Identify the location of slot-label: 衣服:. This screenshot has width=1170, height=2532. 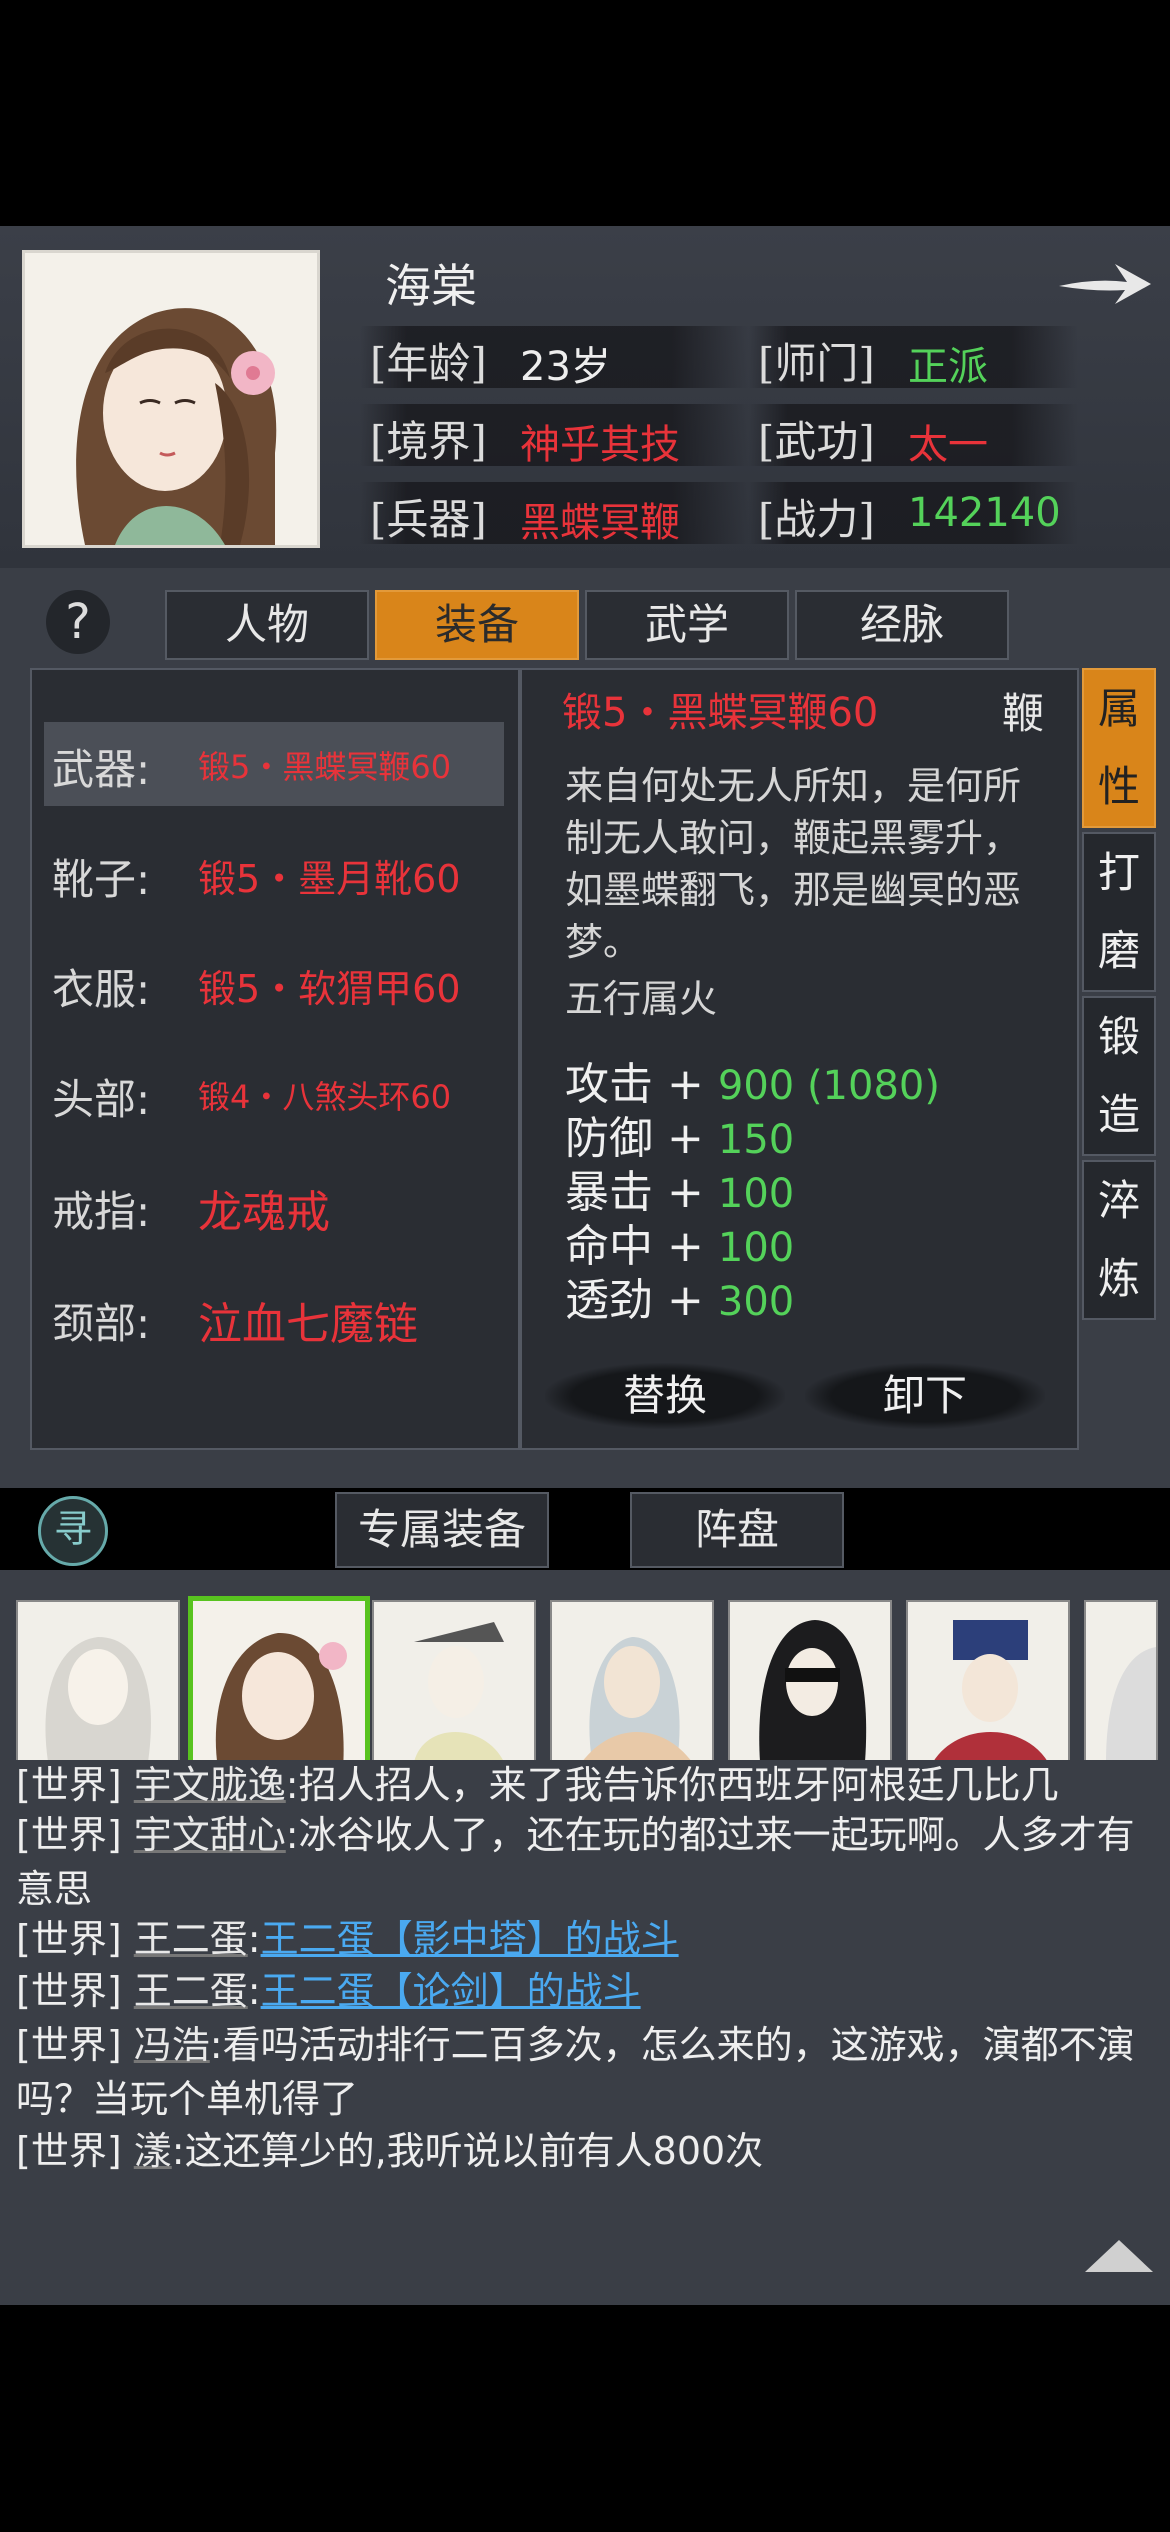
(101, 989).